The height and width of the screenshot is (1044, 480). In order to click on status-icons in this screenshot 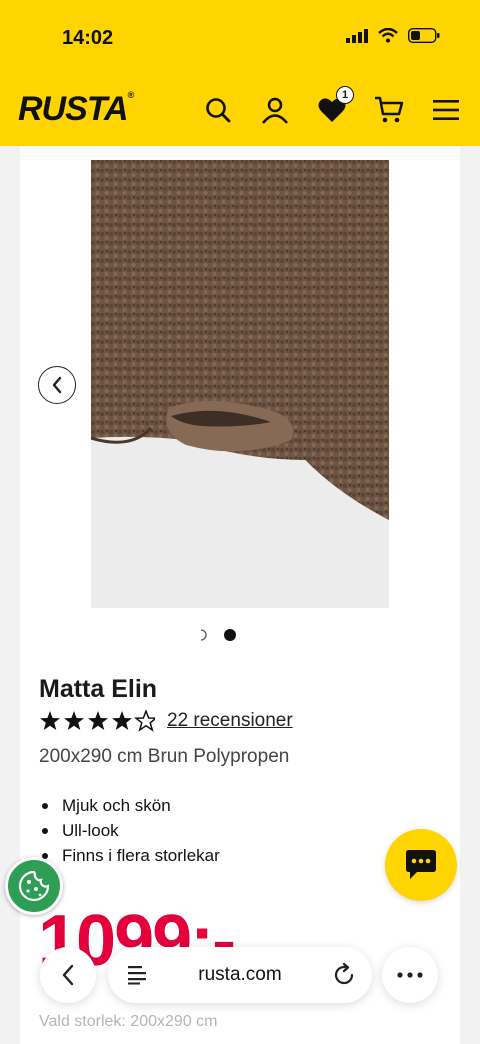, I will do `click(393, 35)`.